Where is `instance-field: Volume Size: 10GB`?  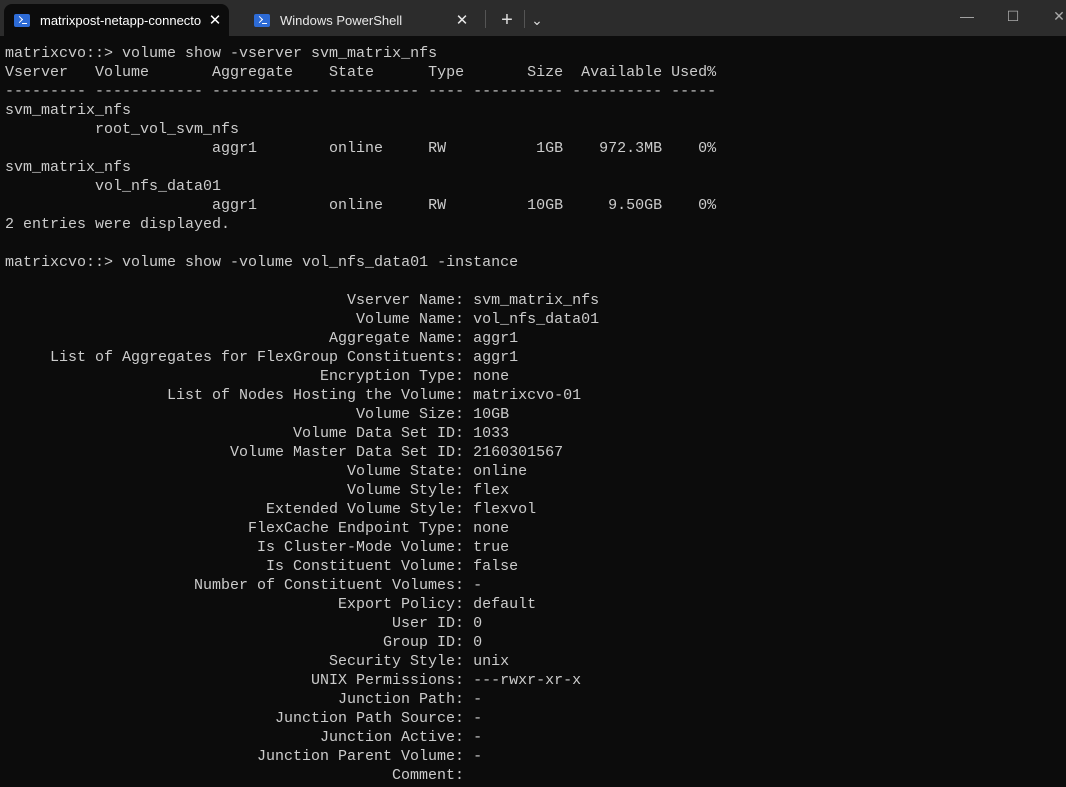 instance-field: Volume Size: 10GB is located at coordinates (360, 414).